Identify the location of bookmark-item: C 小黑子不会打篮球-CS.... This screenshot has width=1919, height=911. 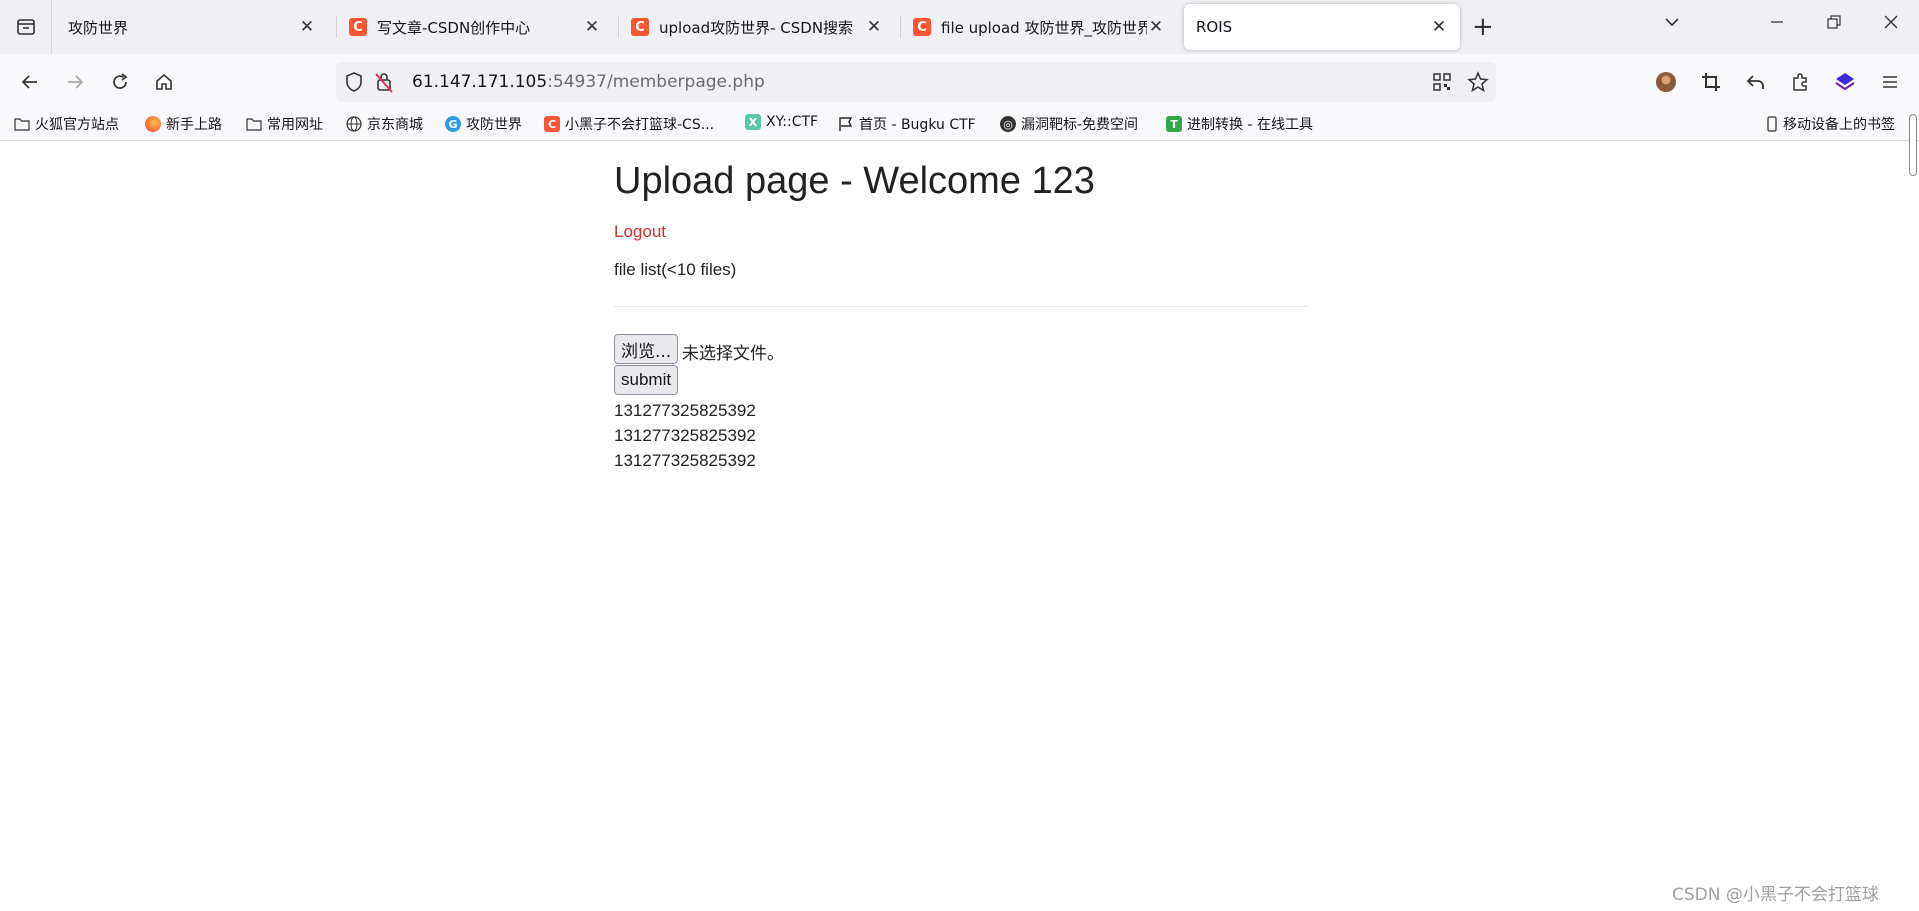
(629, 124).